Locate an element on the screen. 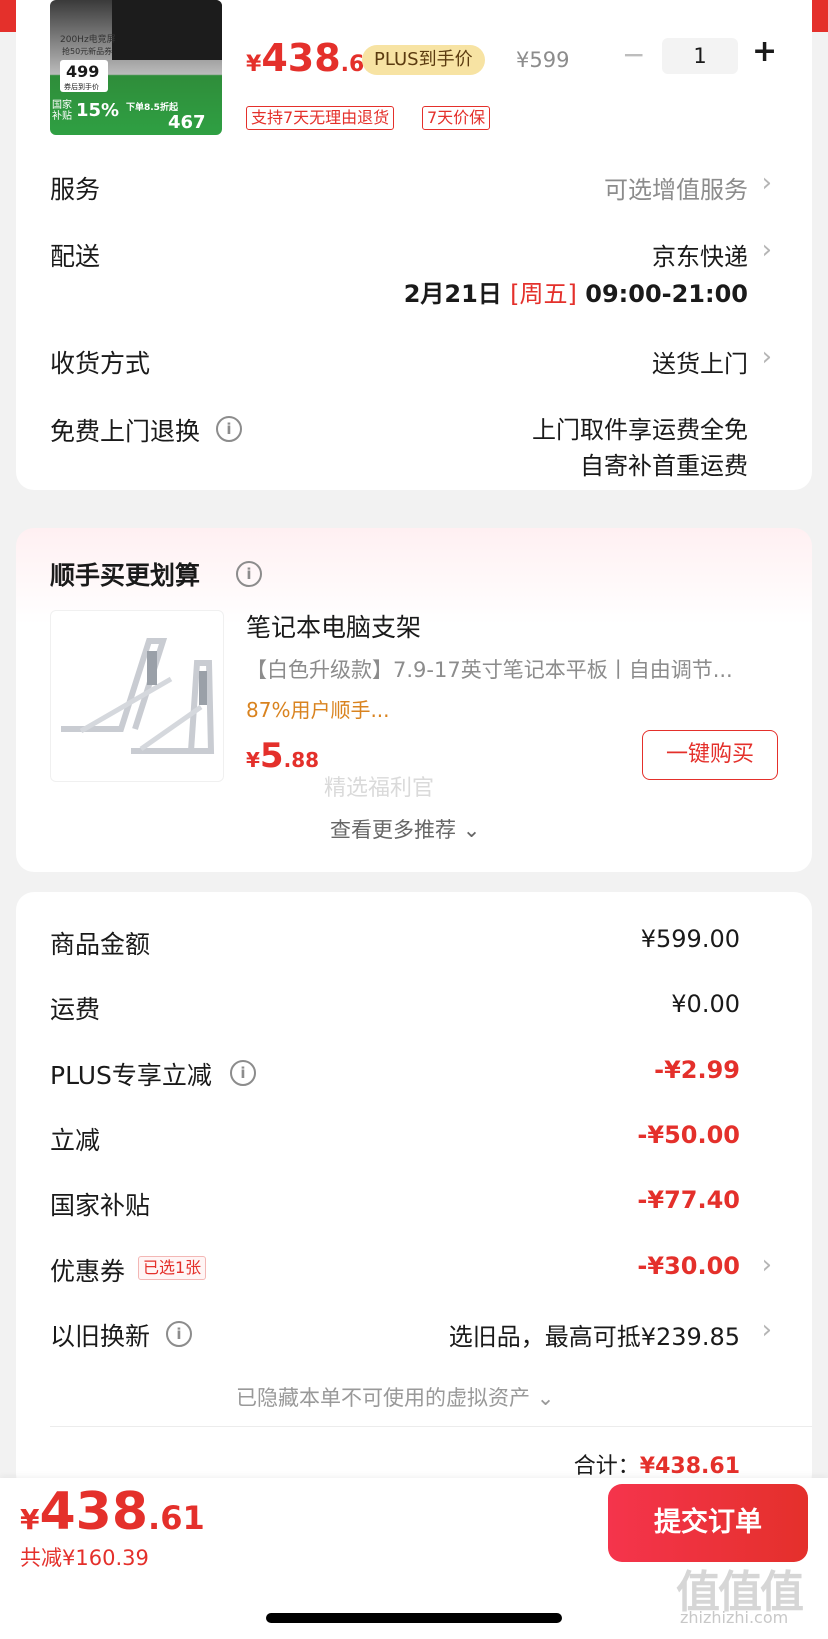 This screenshot has height=1639, width=828. receive-method-label: 收货方式 is located at coordinates (100, 363).